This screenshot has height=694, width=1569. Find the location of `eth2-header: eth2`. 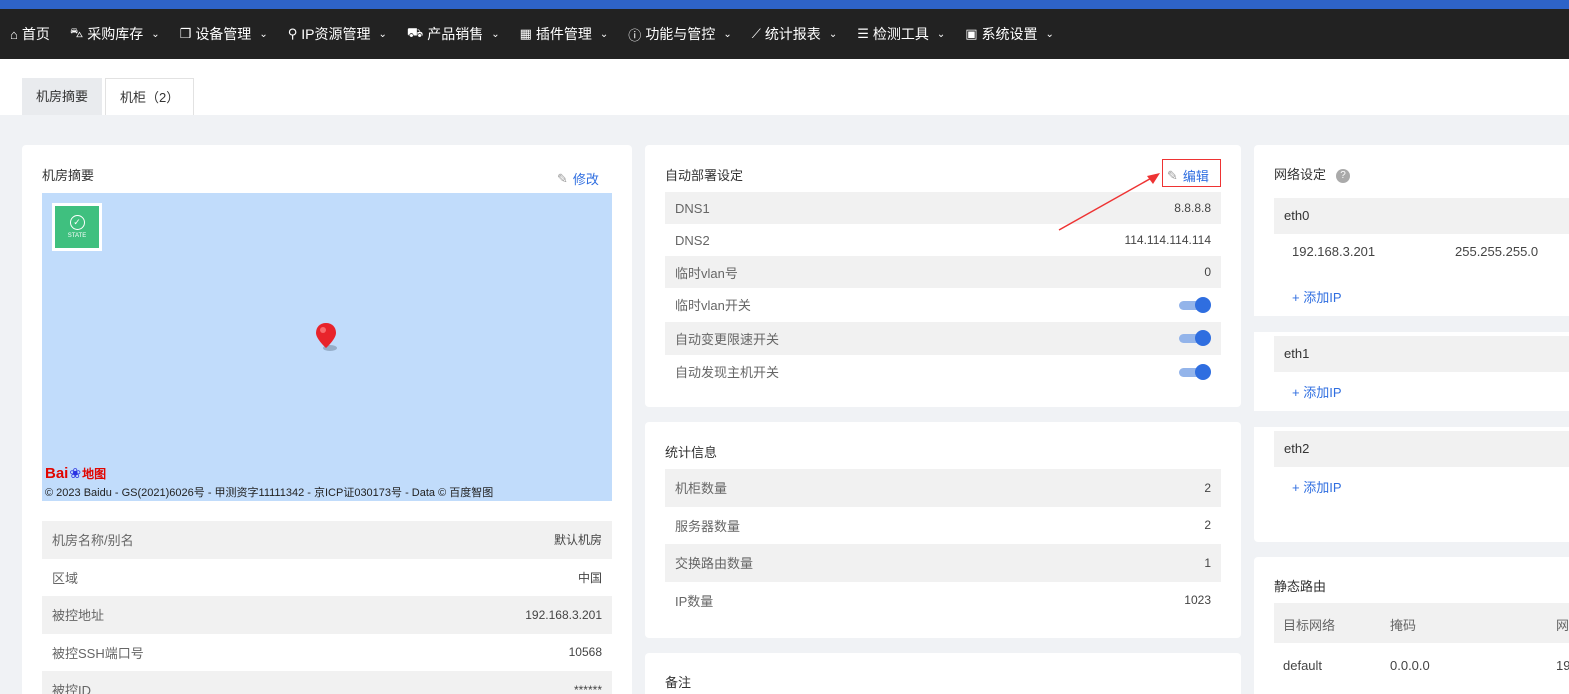

eth2-header: eth2 is located at coordinates (1421, 449).